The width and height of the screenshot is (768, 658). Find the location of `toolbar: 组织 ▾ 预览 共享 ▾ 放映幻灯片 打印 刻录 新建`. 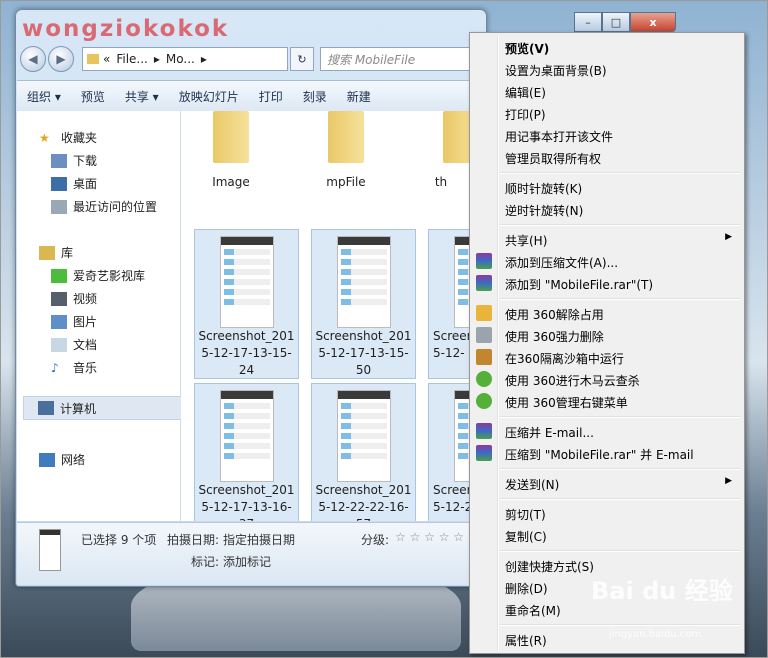

toolbar: 组织 ▾ 预览 共享 ▾ 放映幻灯片 打印 刻录 新建 is located at coordinates (251, 96).